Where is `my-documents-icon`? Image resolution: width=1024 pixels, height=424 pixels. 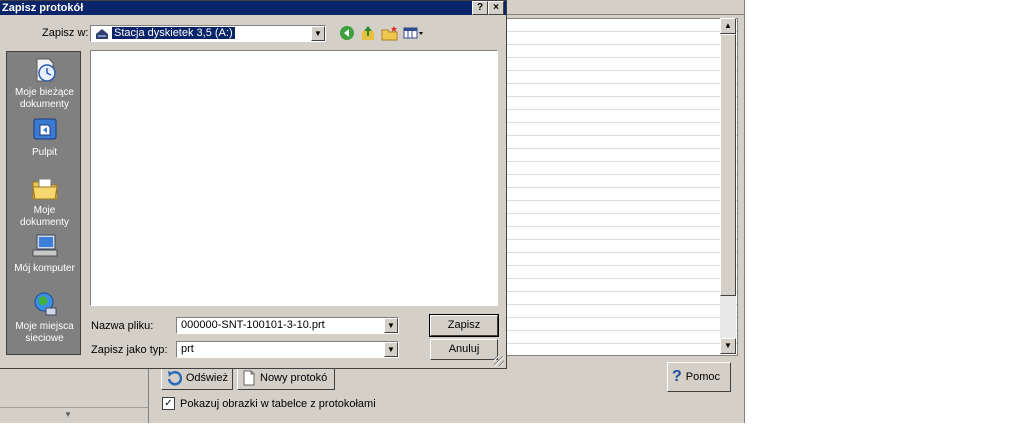
my-documents-icon is located at coordinates (44, 189).